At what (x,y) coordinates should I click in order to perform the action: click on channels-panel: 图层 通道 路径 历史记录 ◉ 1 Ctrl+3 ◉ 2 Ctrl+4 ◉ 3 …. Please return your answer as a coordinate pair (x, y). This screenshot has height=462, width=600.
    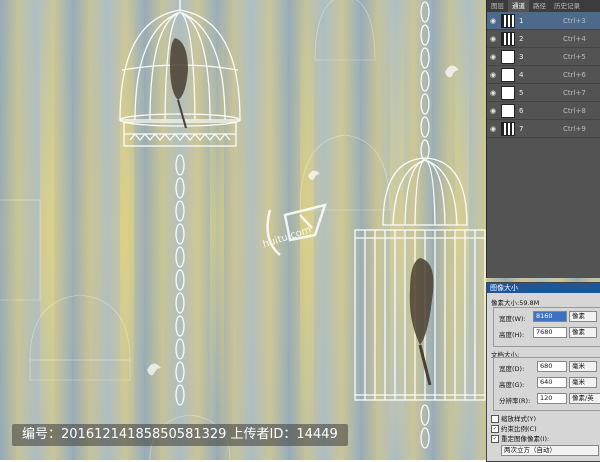
    Looking at the image, I should click on (543, 139).